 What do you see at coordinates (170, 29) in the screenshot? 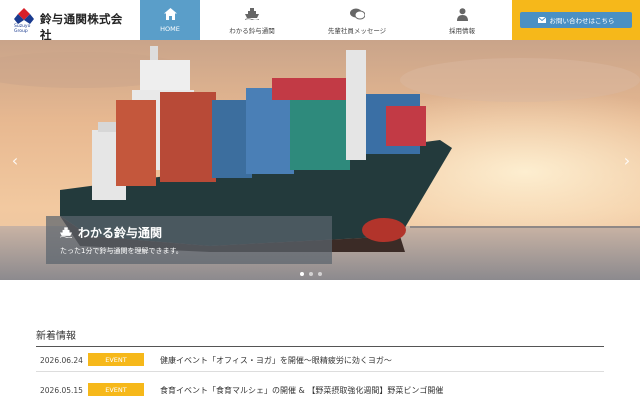
I see `nav-label-home: HOME` at bounding box center [170, 29].